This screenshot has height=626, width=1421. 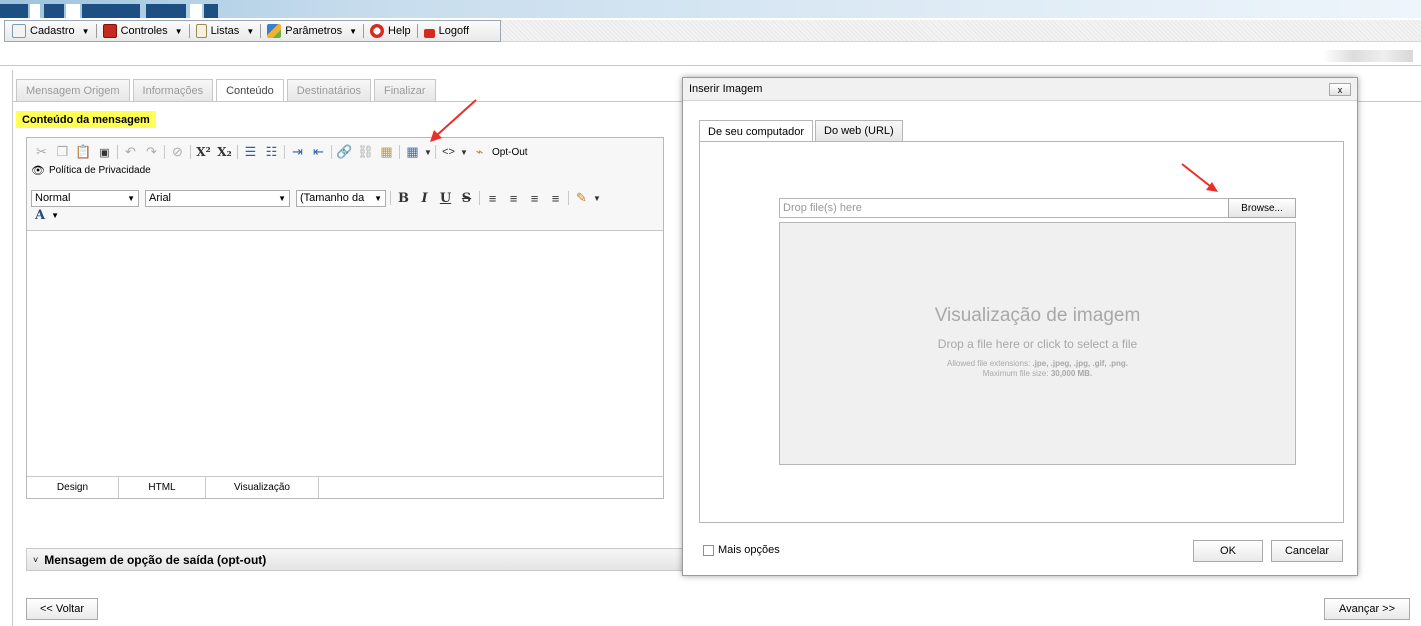 What do you see at coordinates (466, 198) in the screenshot?
I see `strikethrough-icon: S` at bounding box center [466, 198].